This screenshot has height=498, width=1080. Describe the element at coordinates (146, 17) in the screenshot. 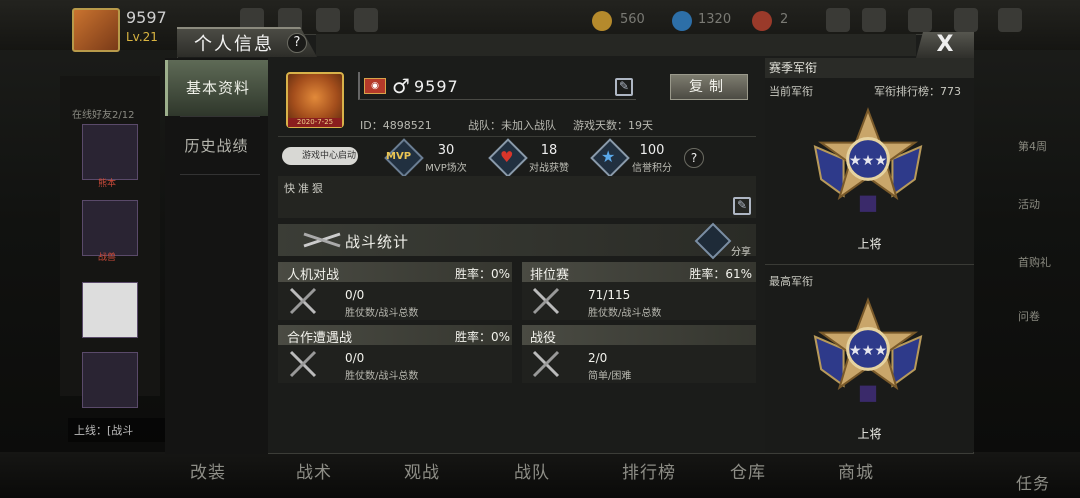

I see `top-player-name: 9597` at that location.